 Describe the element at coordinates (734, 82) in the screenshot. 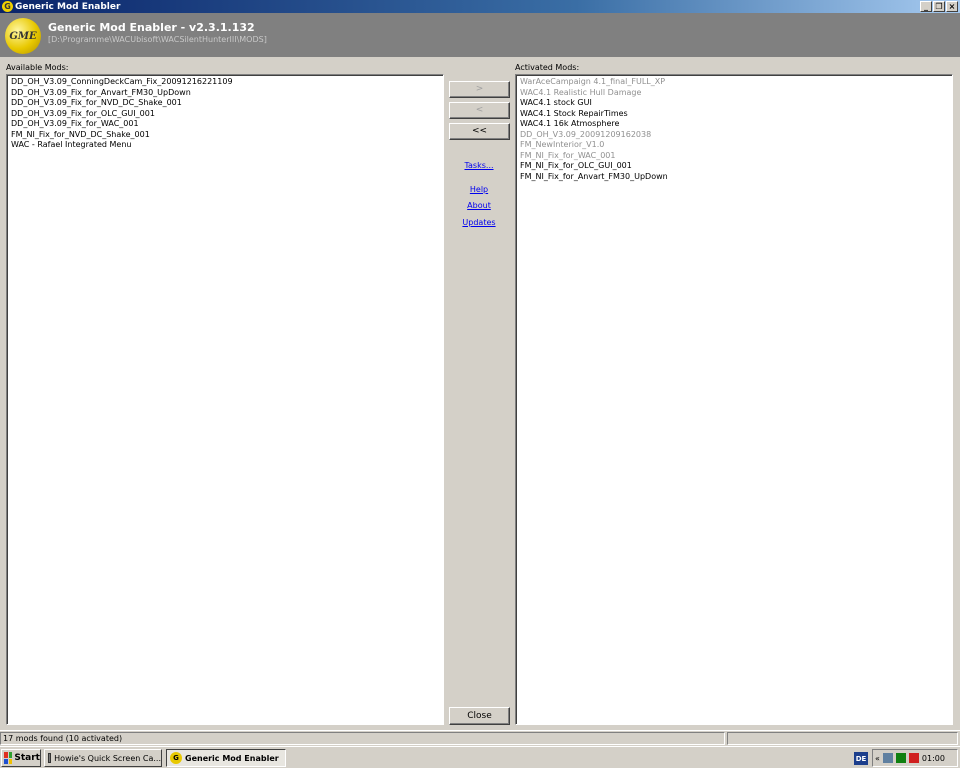

I see `activated-mod-item: WarAceCampaign 4.1_final_FULL_XP` at that location.